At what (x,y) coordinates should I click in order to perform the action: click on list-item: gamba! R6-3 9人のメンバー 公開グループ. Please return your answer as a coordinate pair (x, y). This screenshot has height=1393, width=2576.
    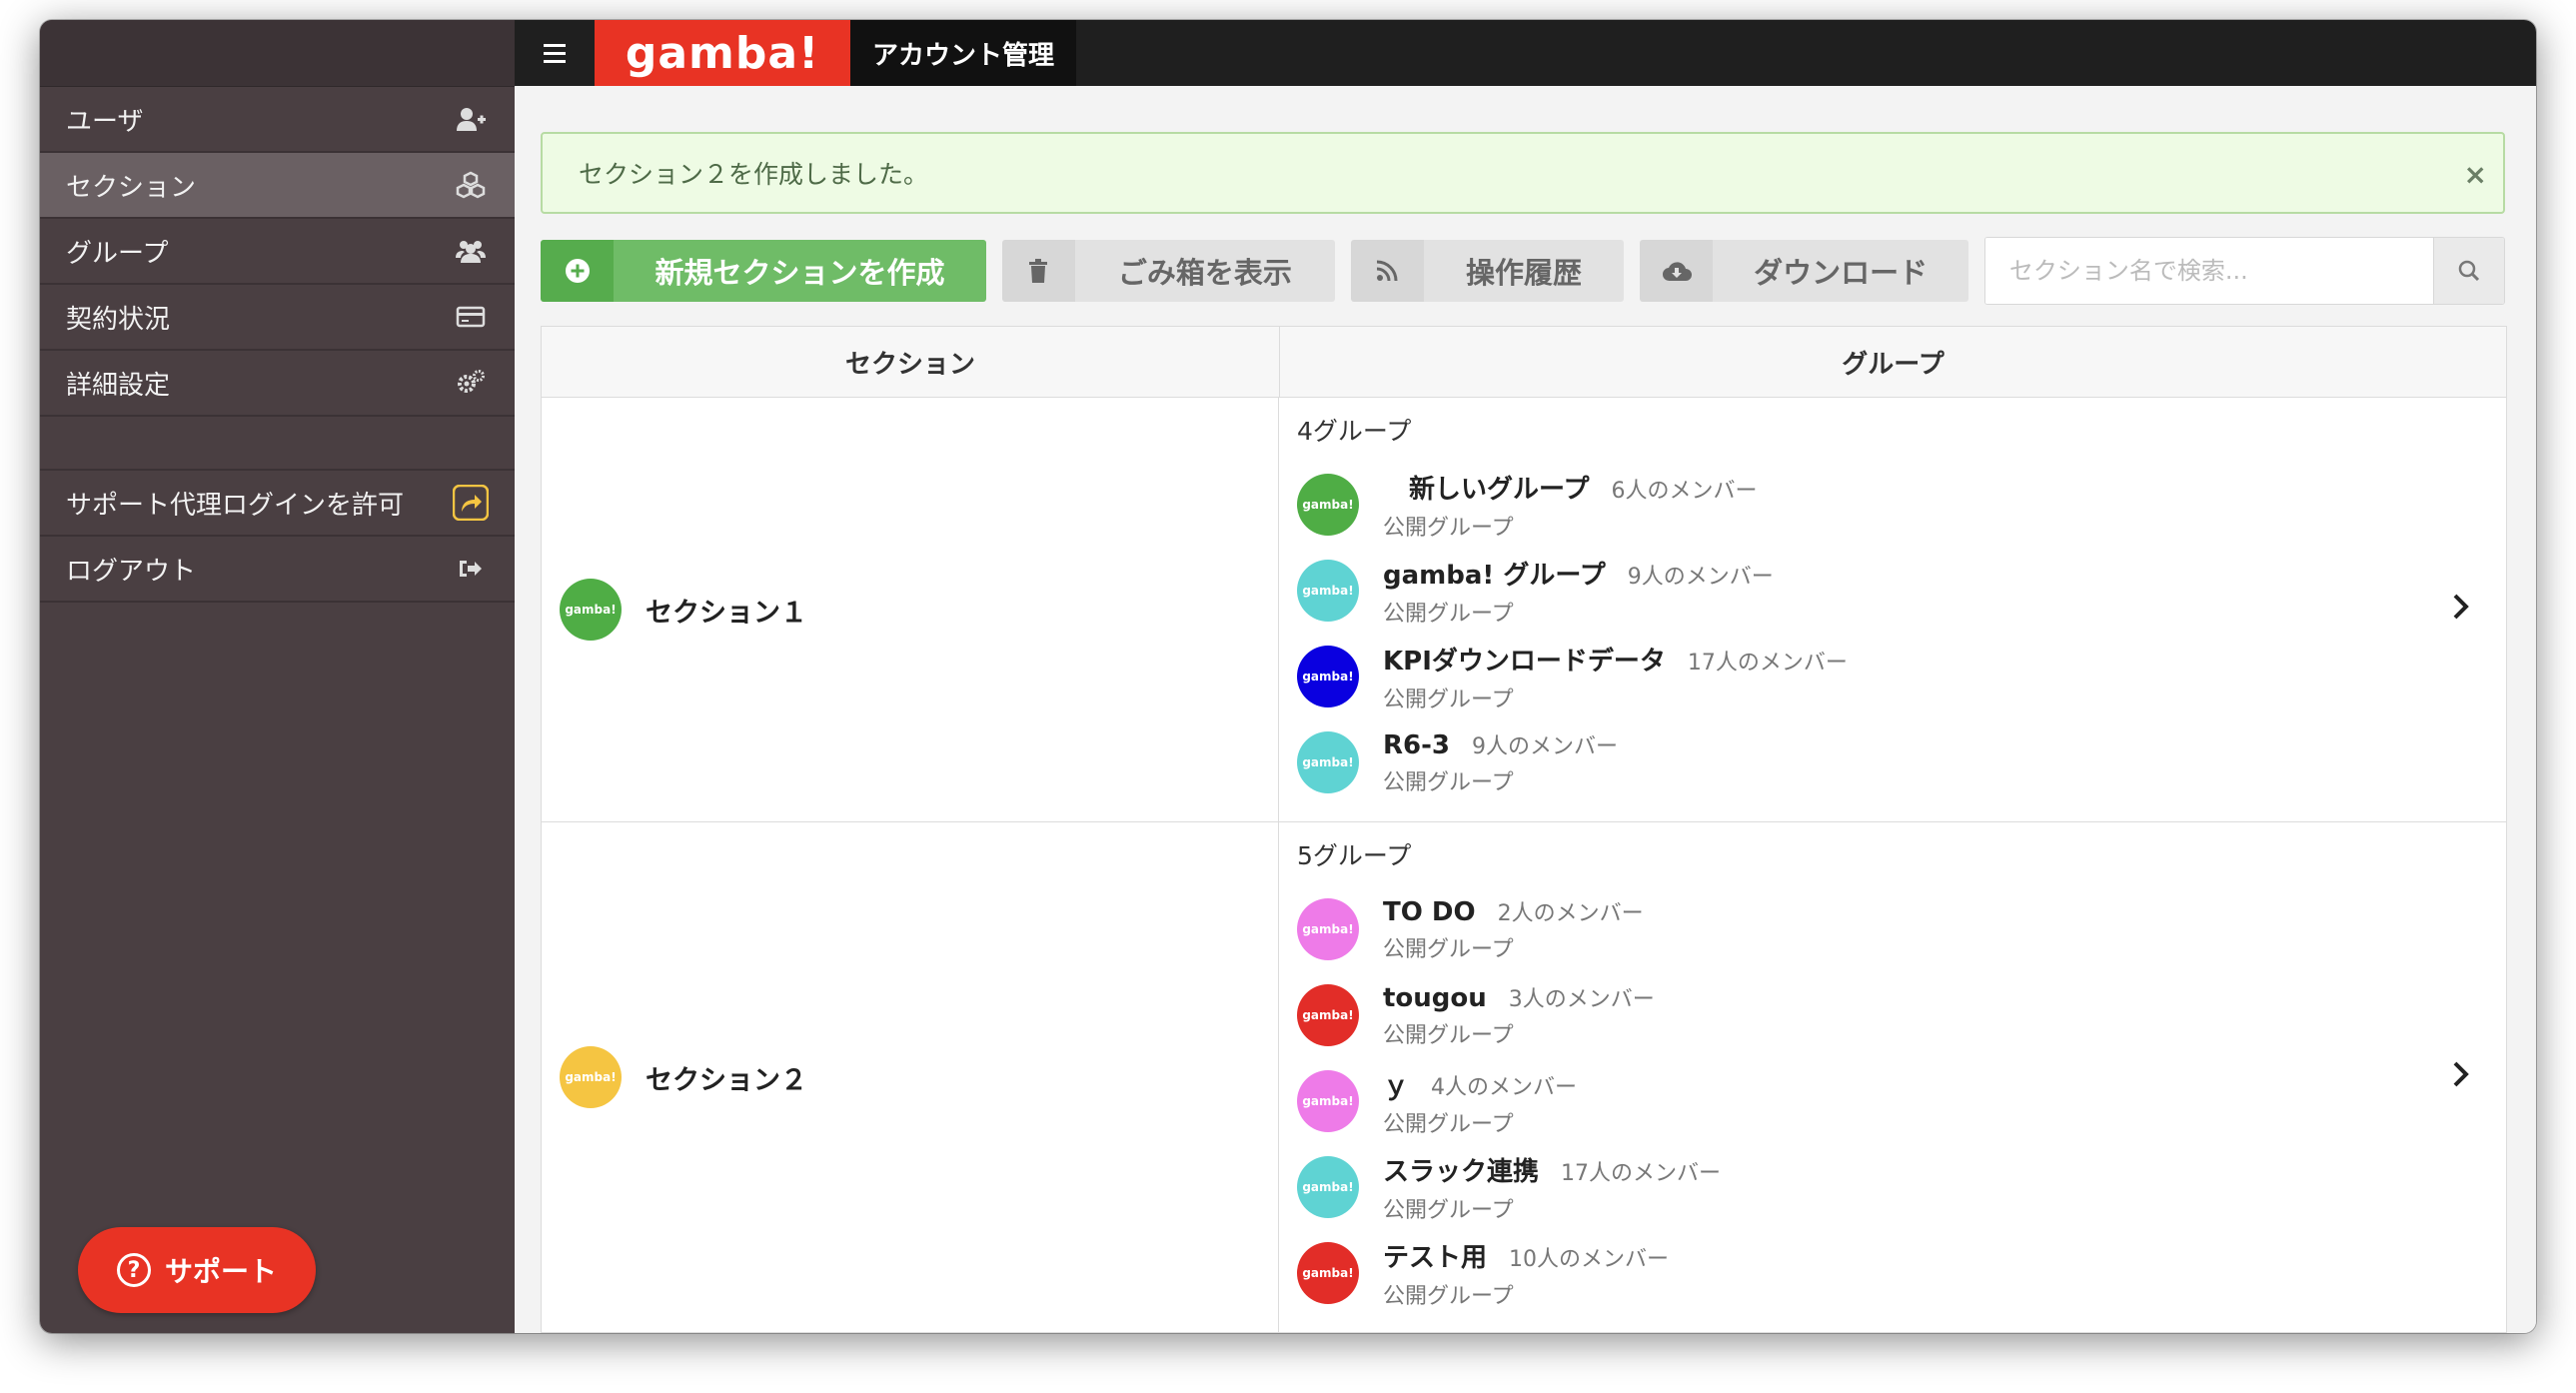
    Looking at the image, I should click on (1901, 762).